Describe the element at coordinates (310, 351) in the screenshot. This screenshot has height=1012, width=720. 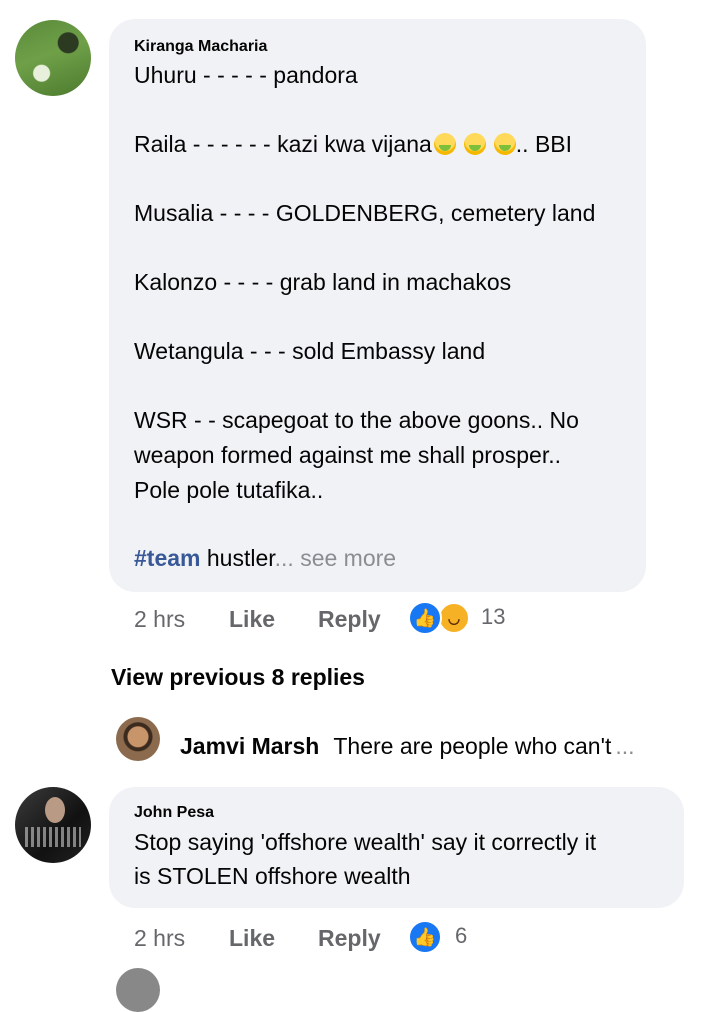
I see `comment-1-line-5: Wetangula - - - sold Embassy land` at that location.